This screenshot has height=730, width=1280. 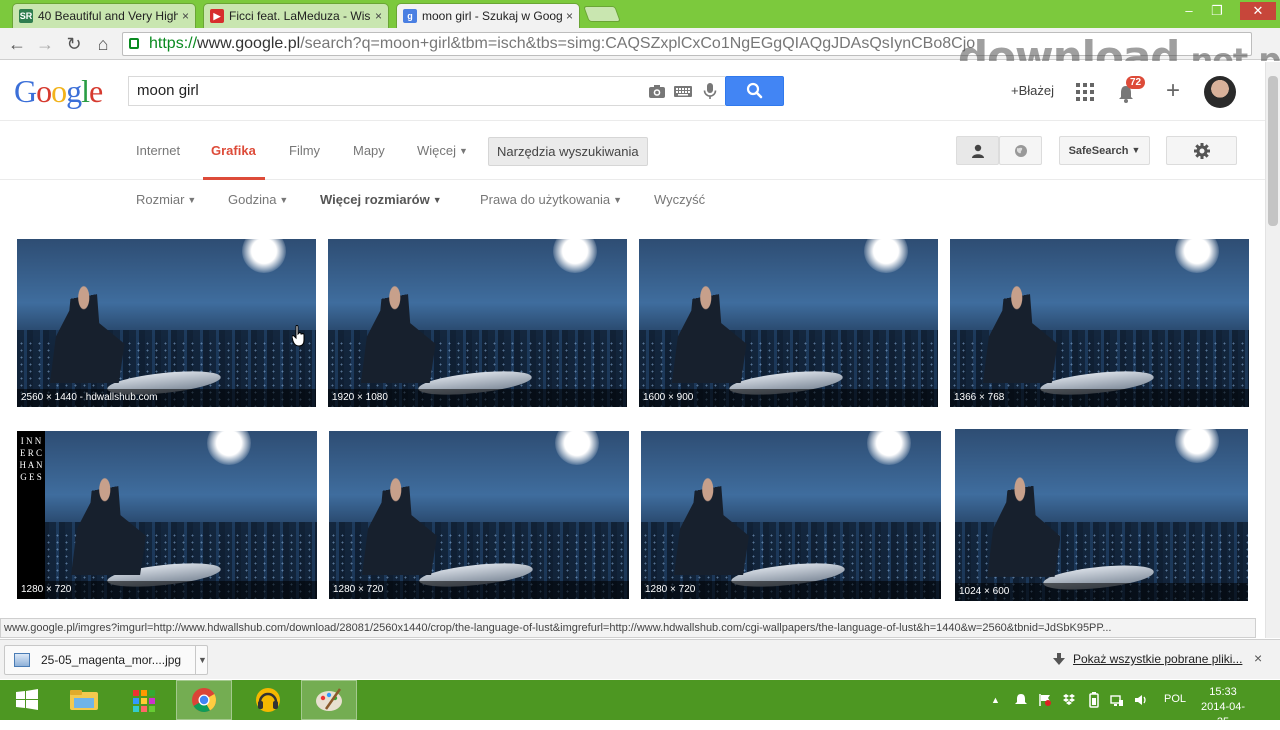 I want to click on browser-tab: ▶ Ficci feat. LaMeduza - Wis ×, so click(x=296, y=15).